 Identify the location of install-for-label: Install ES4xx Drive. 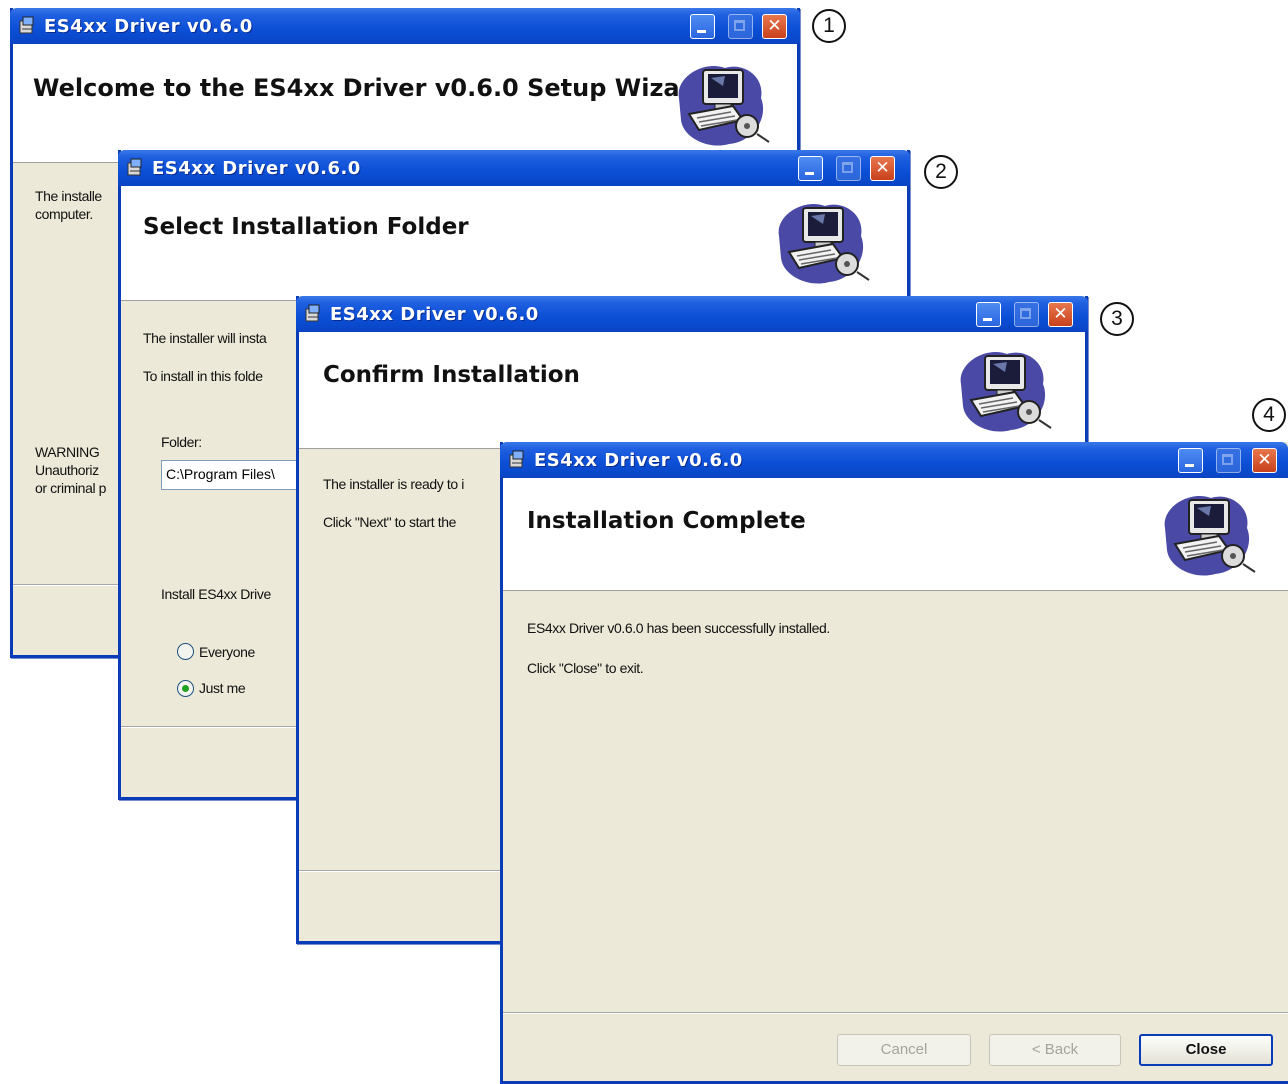
(216, 594).